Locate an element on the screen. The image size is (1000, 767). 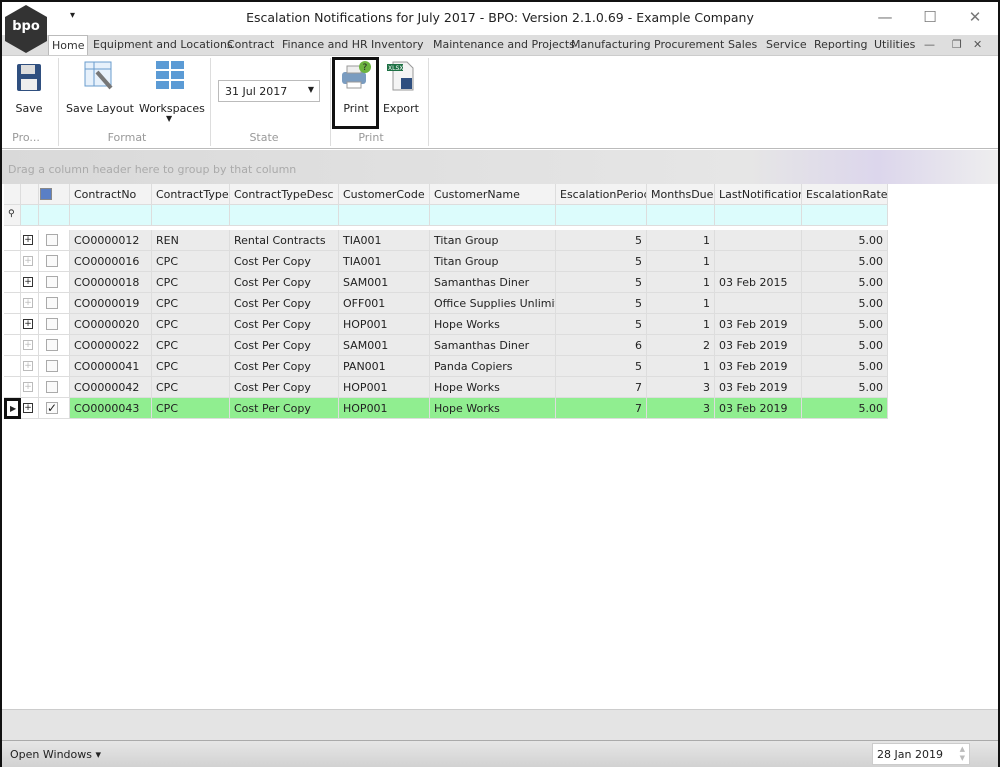
column-header-monthsdue: MonthsDue is located at coordinates (681, 194).